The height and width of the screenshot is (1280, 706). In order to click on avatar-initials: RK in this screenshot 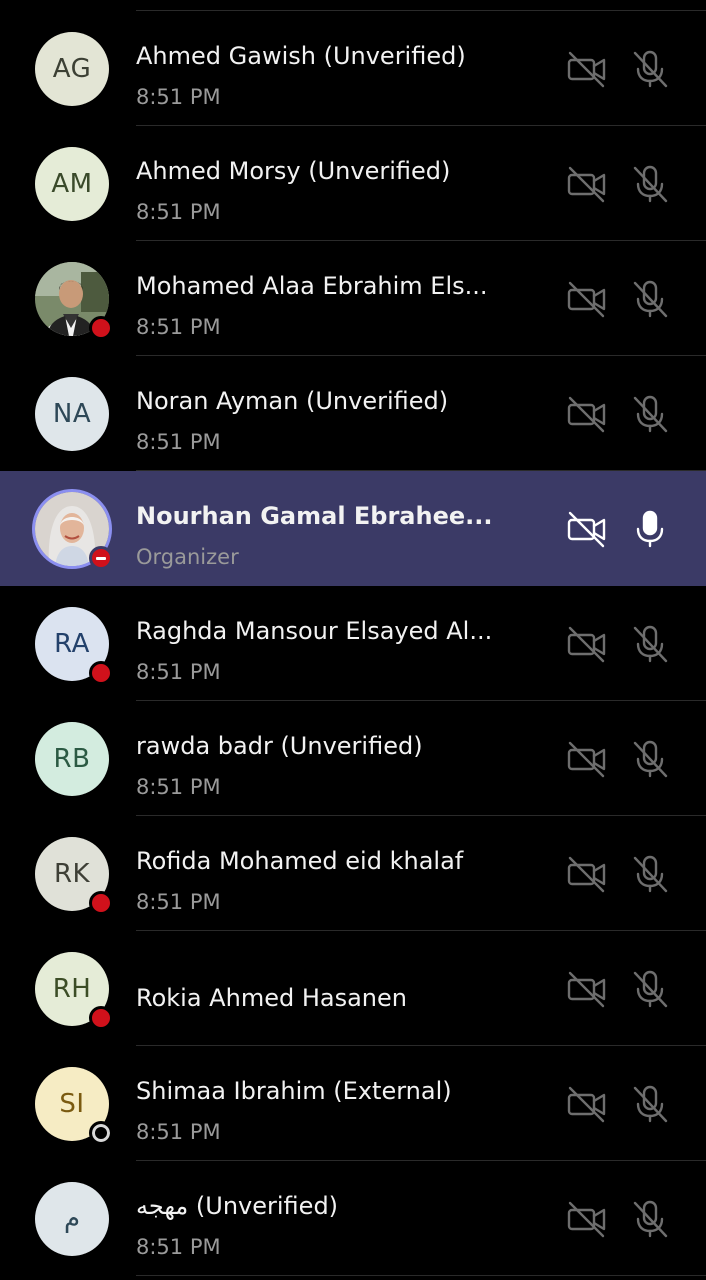, I will do `click(72, 874)`.